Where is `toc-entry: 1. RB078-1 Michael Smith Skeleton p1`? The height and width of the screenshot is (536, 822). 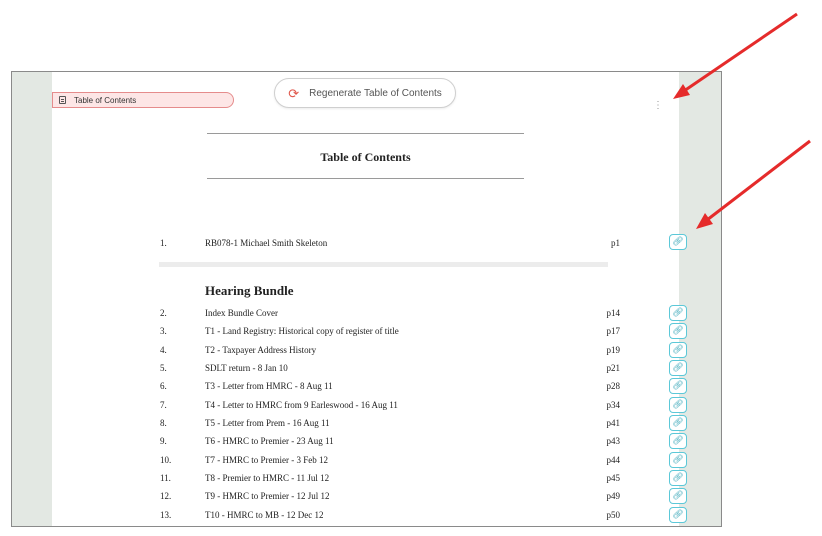
toc-entry: 1. RB078-1 Michael Smith Skeleton p1 is located at coordinates (332, 243).